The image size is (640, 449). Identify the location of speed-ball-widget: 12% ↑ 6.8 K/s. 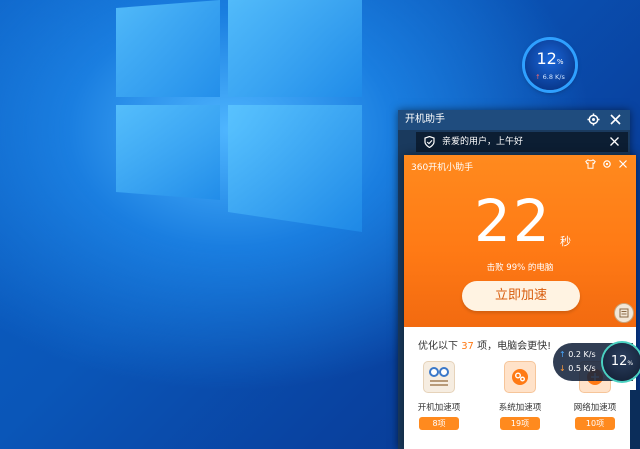
(550, 65).